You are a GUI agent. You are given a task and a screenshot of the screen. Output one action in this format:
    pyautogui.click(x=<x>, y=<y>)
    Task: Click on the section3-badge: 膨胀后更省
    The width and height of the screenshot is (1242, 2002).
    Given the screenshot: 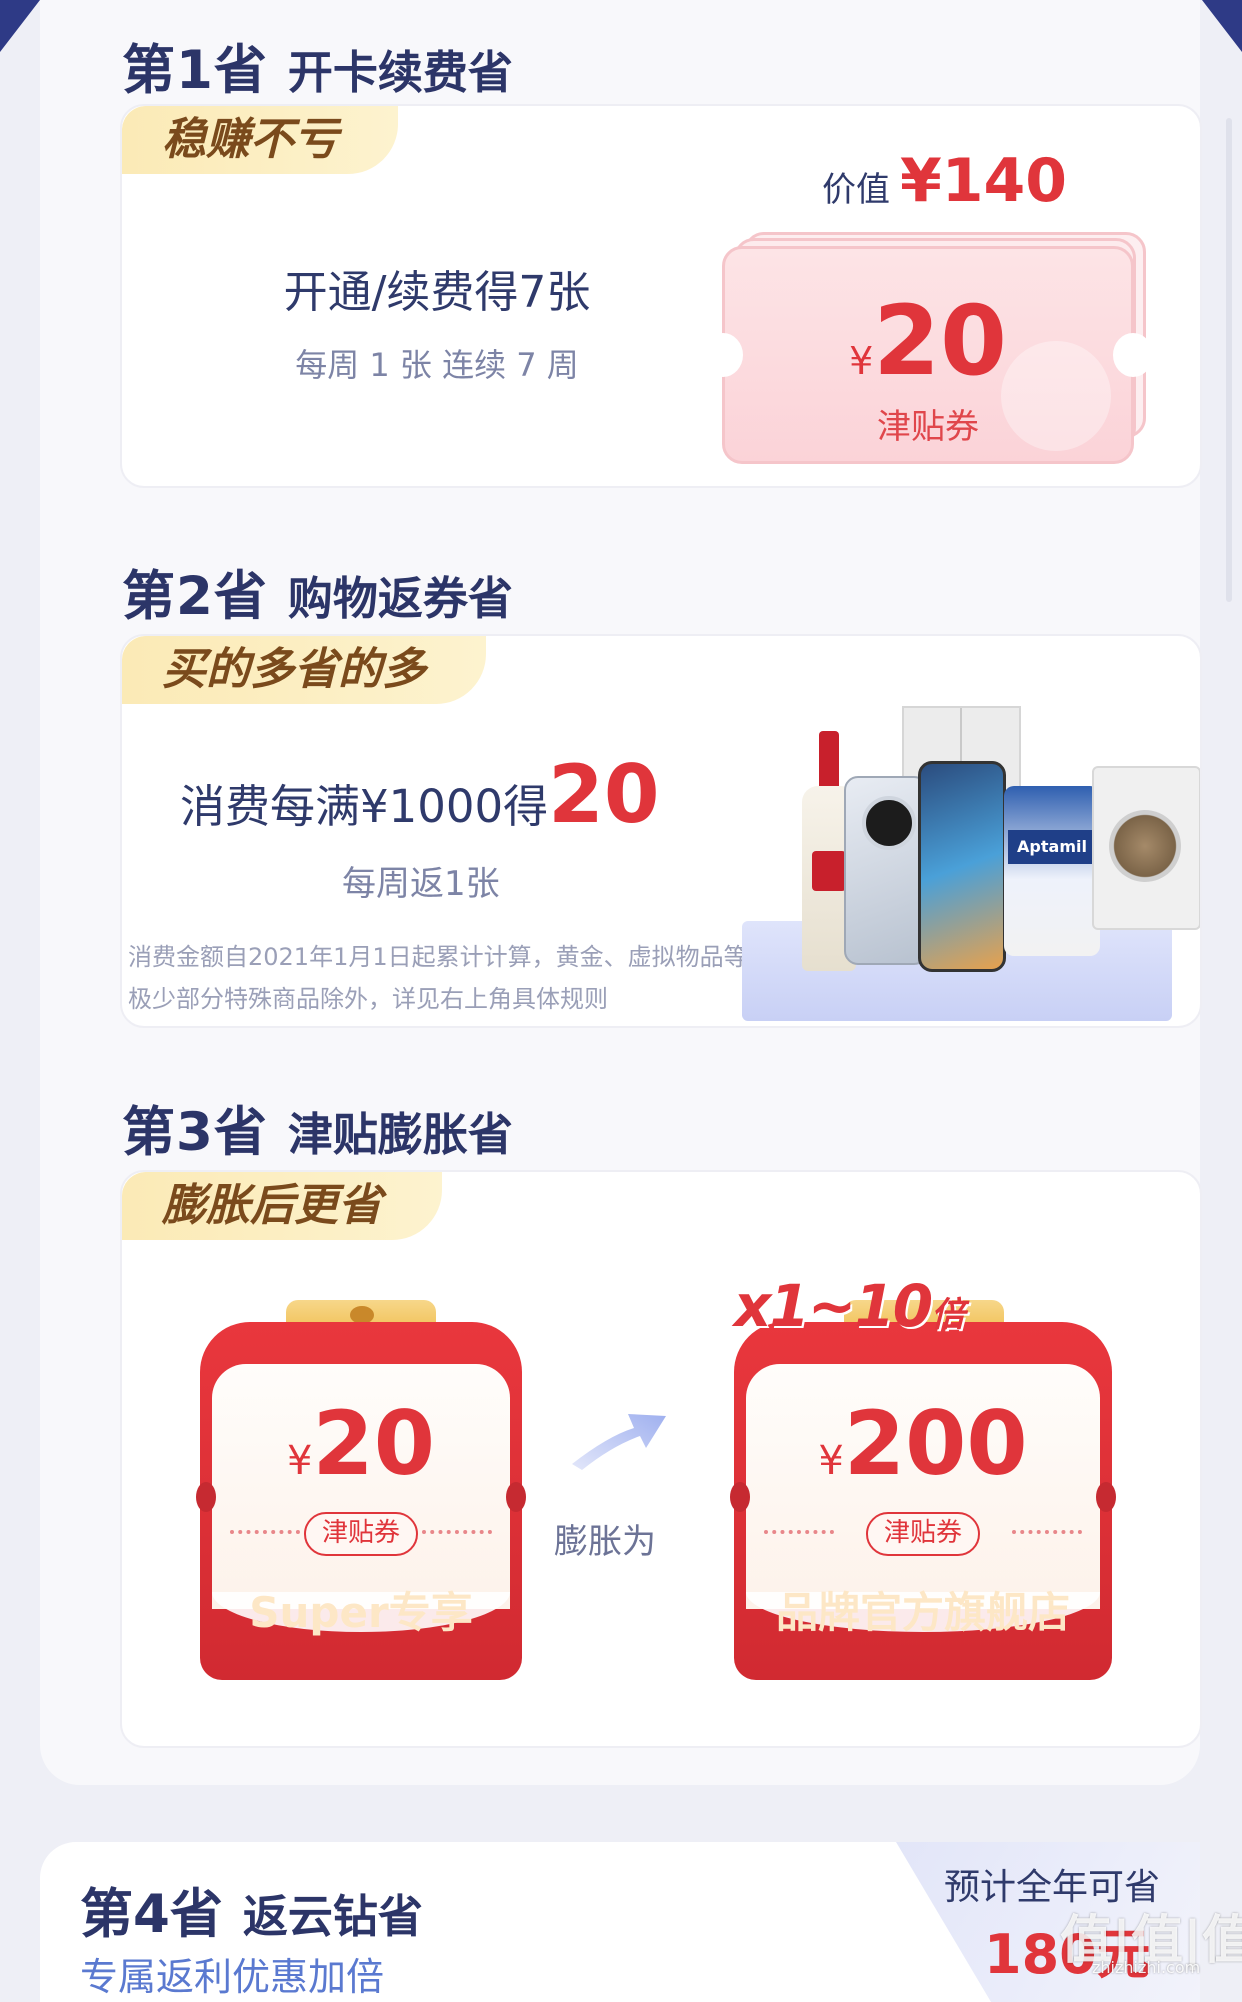 What is the action you would take?
    pyautogui.click(x=282, y=1206)
    